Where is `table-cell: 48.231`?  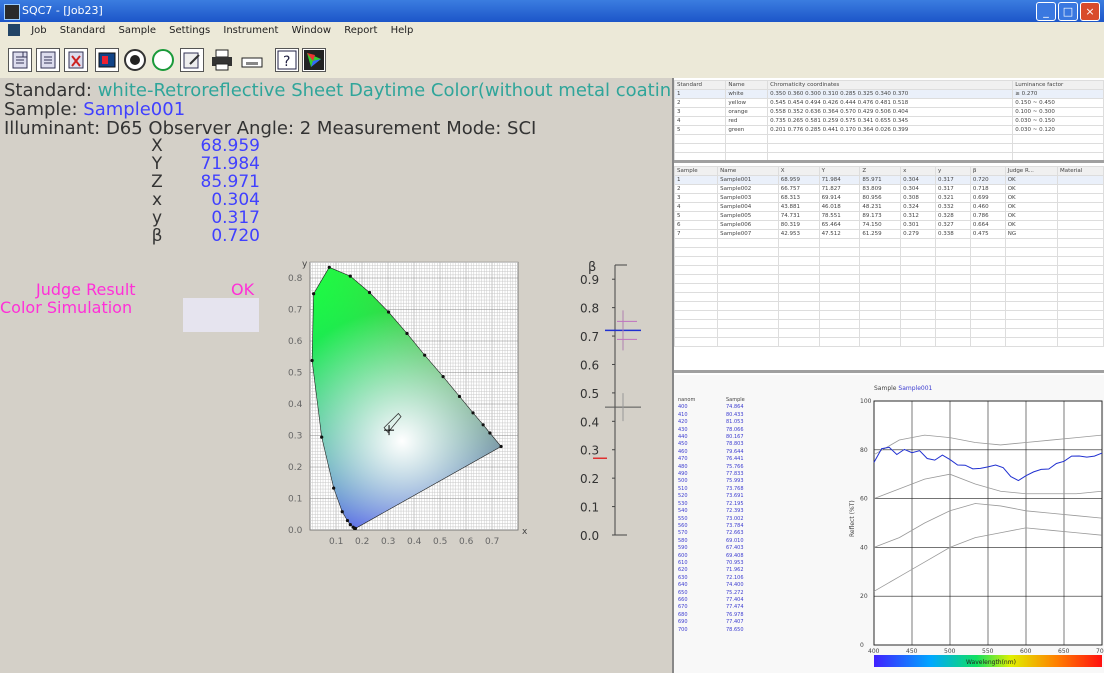
table-cell: 48.231 is located at coordinates (880, 207).